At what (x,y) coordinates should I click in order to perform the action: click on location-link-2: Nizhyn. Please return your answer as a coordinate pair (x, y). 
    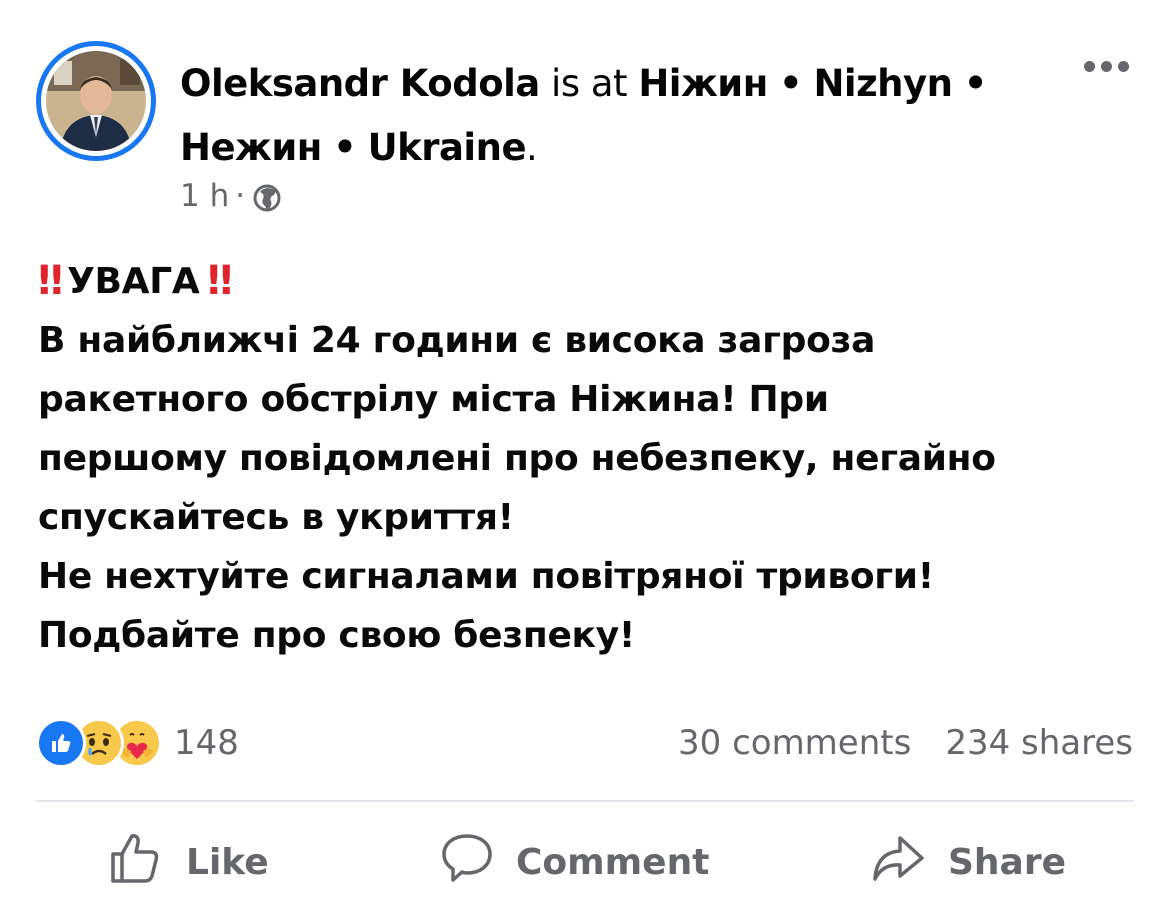
    Looking at the image, I should click on (882, 83).